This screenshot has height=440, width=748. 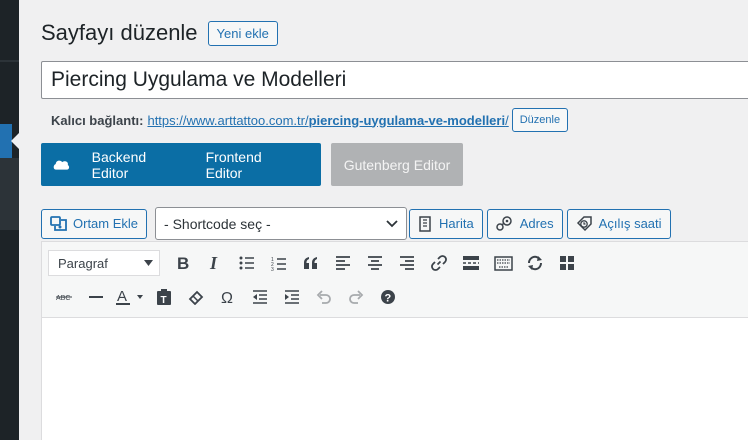 What do you see at coordinates (250, 165) in the screenshot?
I see `frontend-editor-button: Frontend Editor` at bounding box center [250, 165].